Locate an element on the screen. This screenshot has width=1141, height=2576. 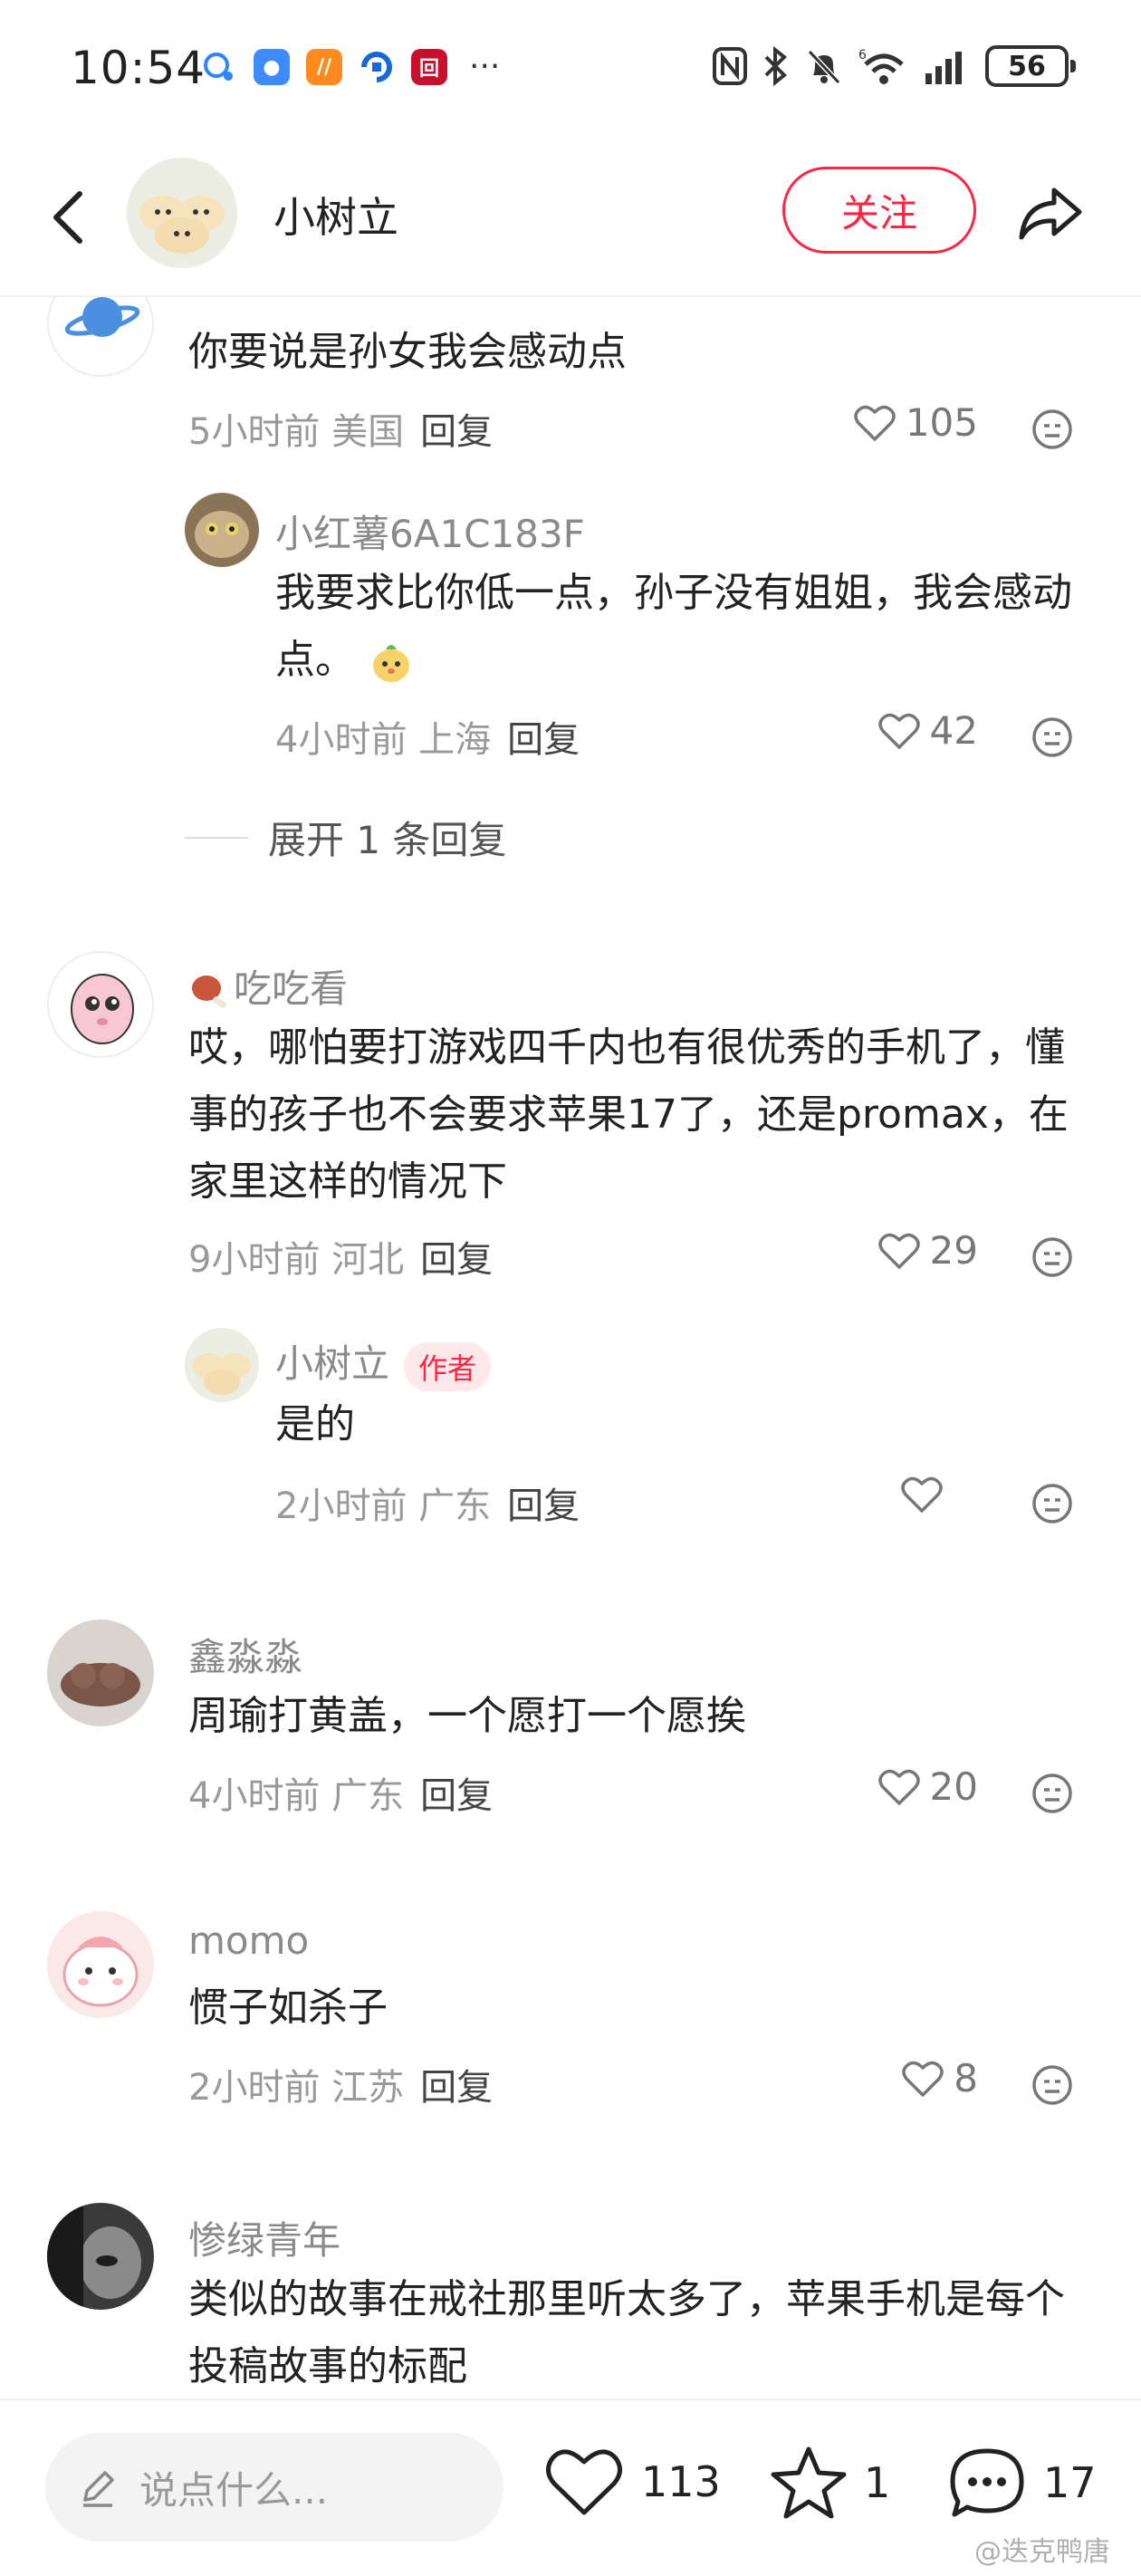
system-icons: 6 56 is located at coordinates (894, 66).